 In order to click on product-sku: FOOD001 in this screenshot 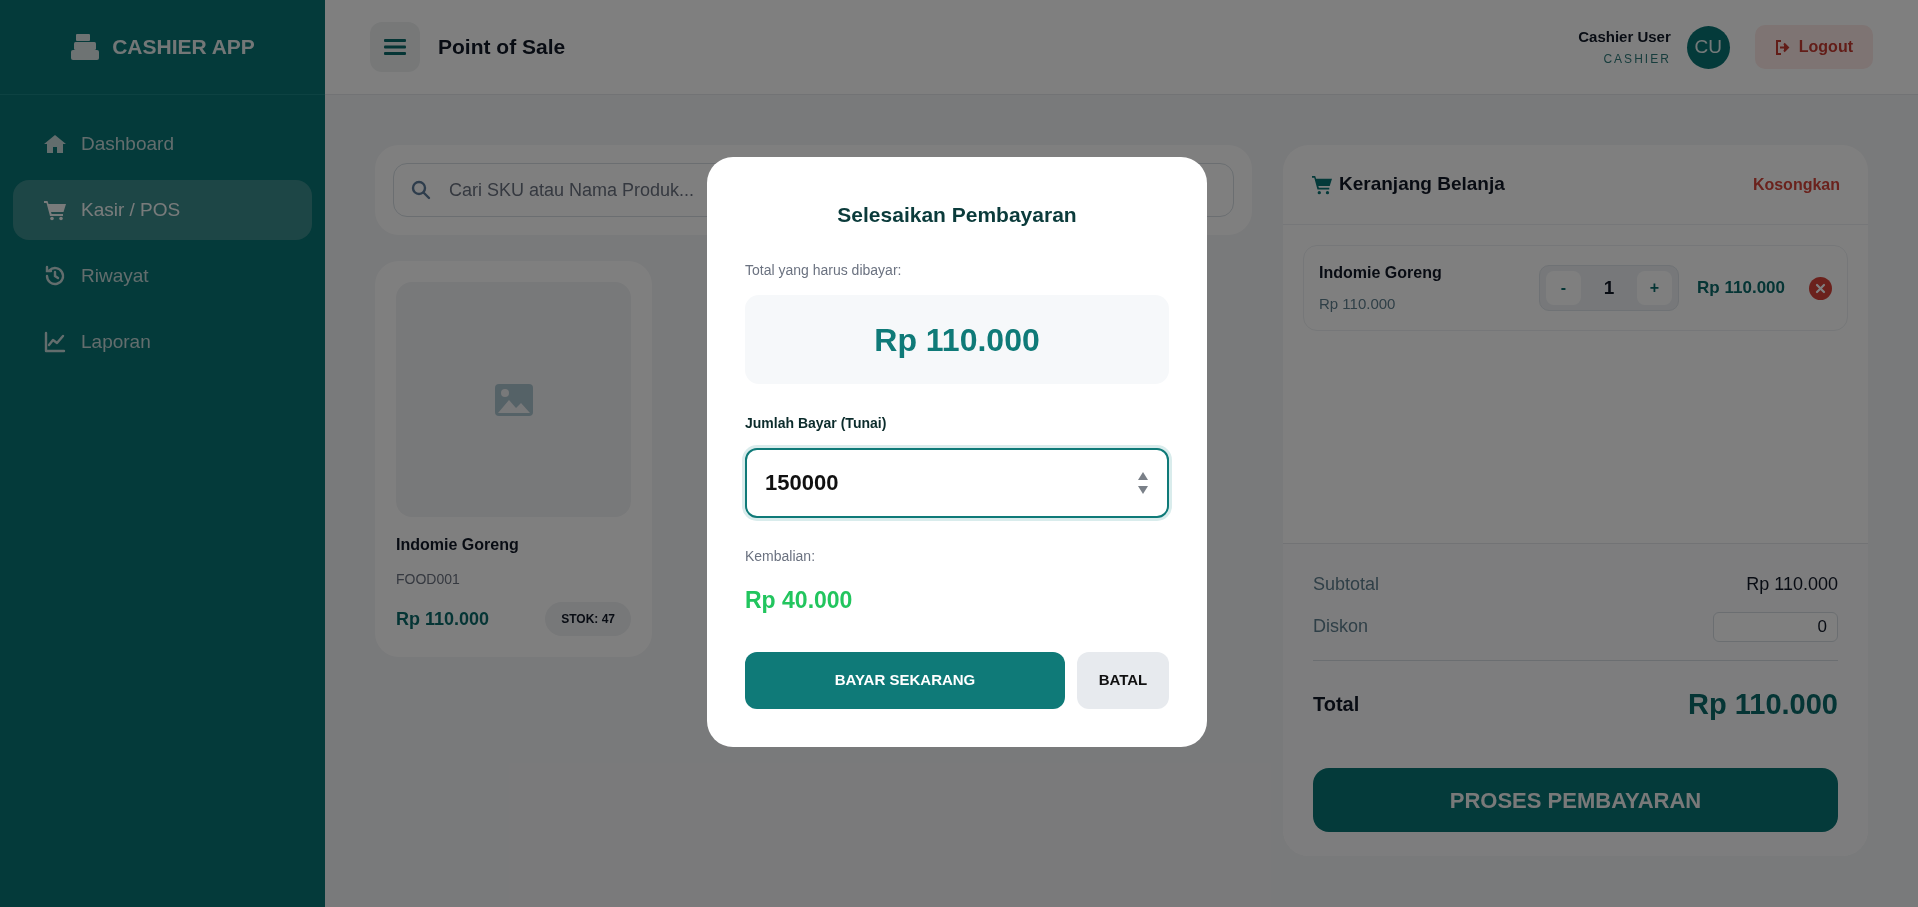, I will do `click(428, 579)`.